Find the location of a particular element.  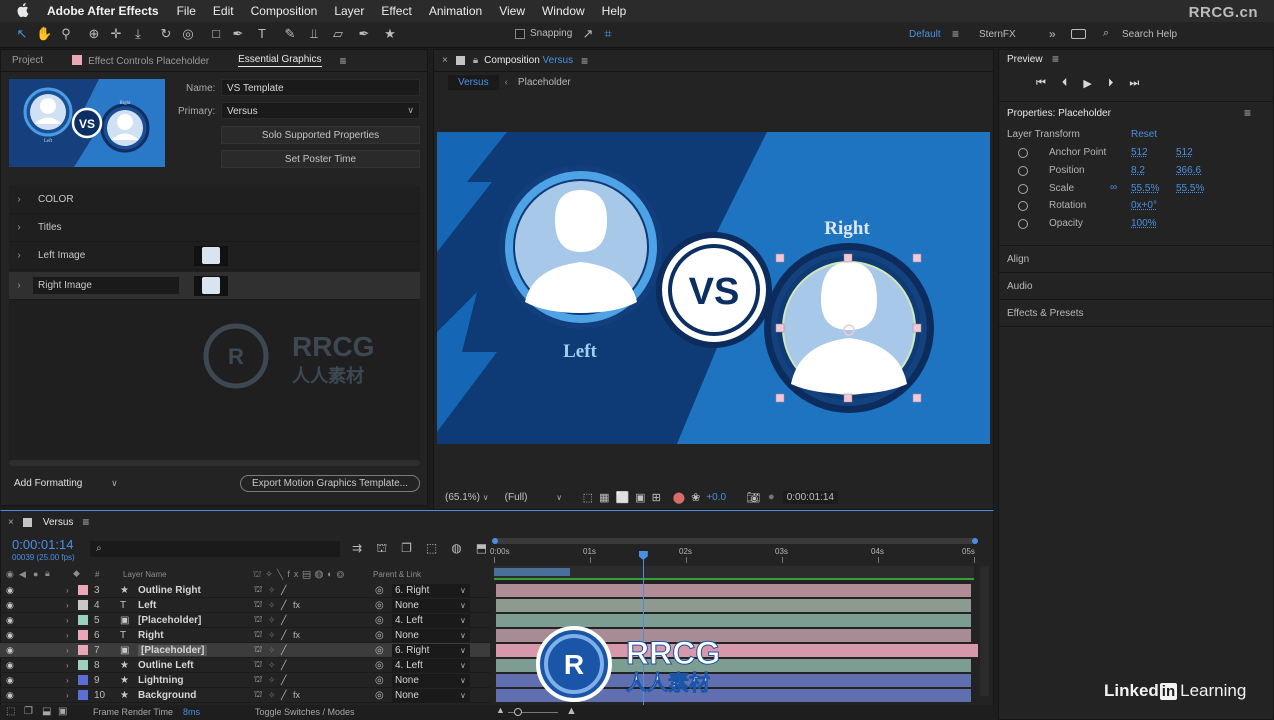

link-icon: ∞ is located at coordinates (1113, 187).